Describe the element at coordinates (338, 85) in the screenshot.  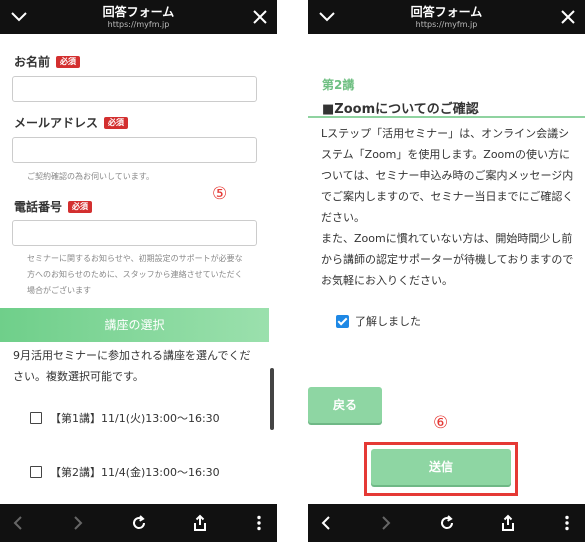
I see `course-title: 第2講` at that location.